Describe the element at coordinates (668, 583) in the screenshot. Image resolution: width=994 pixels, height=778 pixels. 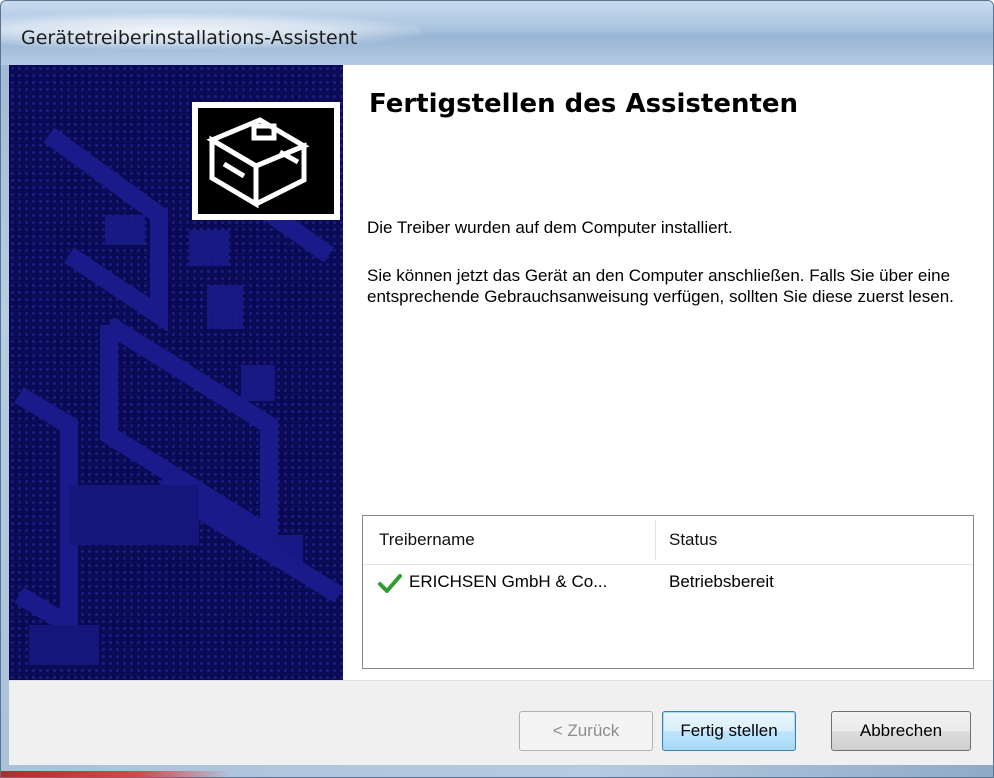
I see `driver-list-row: ERICHSEN GmbH & Co... Betriebsbereit` at that location.